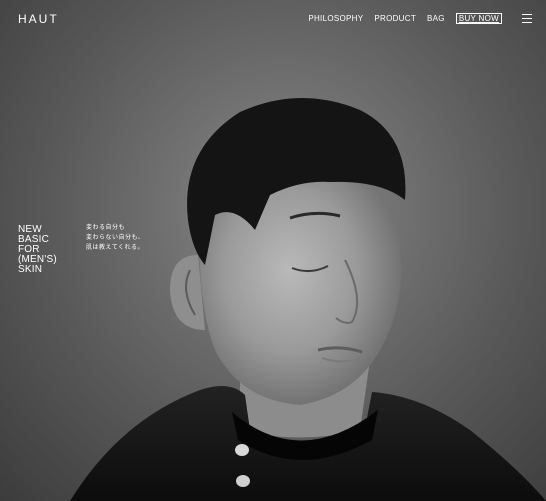  I want to click on tagline-line: SKIN, so click(30, 269).